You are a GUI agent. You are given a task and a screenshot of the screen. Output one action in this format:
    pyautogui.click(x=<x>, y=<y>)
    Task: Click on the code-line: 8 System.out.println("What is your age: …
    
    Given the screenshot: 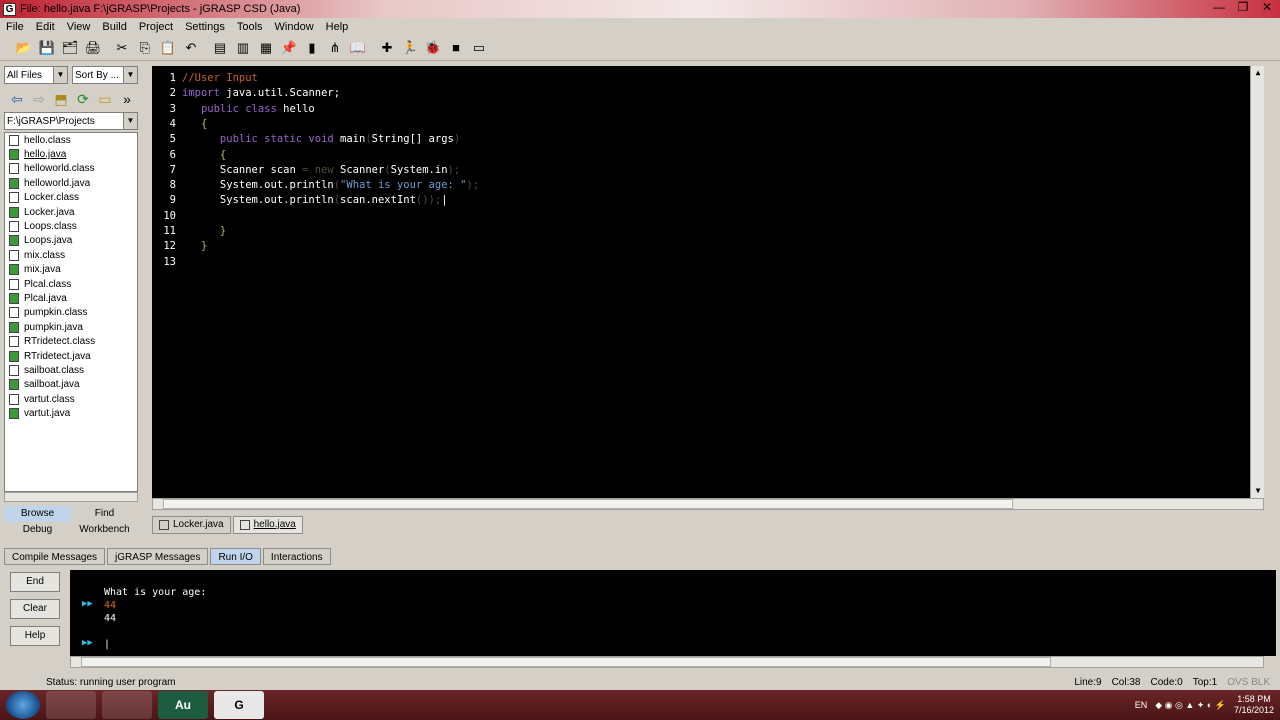 What is the action you would take?
    pyautogui.click(x=315, y=185)
    